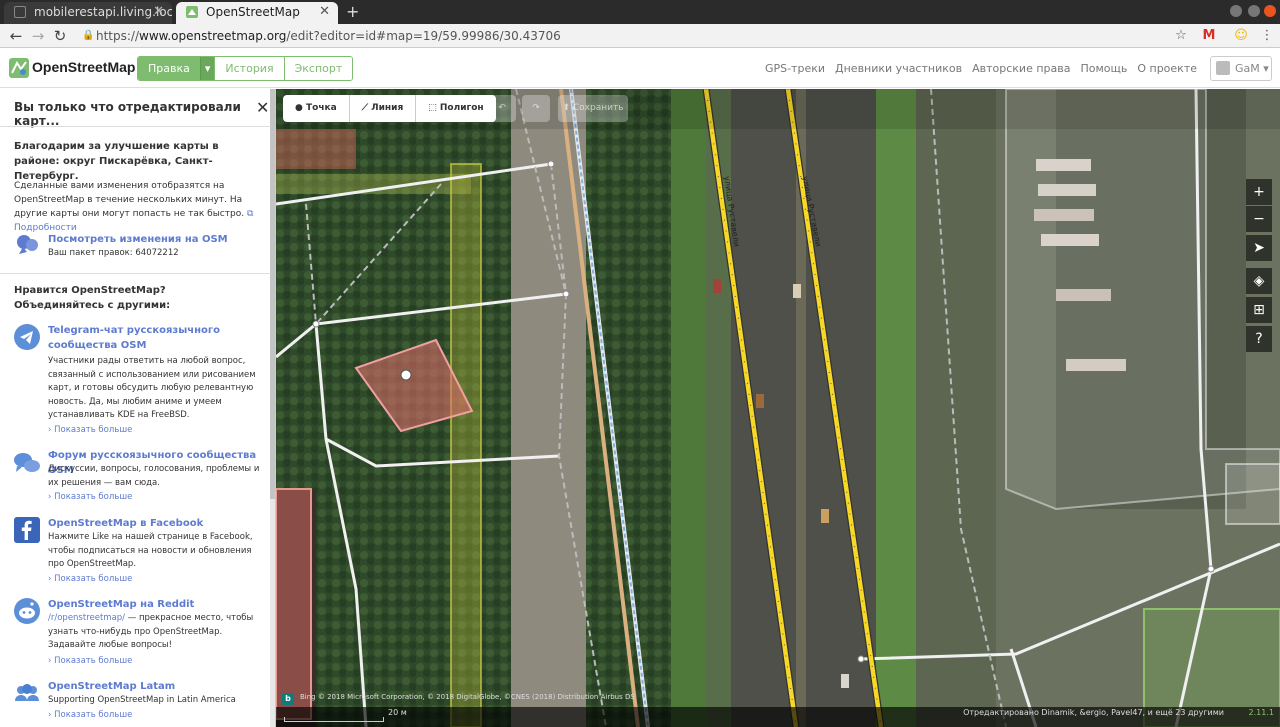 This screenshot has height=727, width=1280. I want to click on scale-bar, so click(334, 719).